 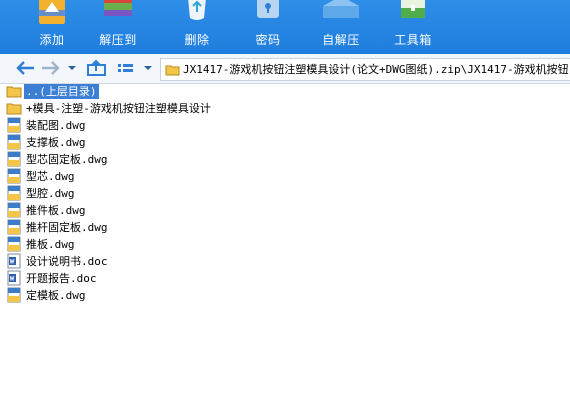 What do you see at coordinates (341, 27) in the screenshot?
I see `self-extract-button: 自解压` at bounding box center [341, 27].